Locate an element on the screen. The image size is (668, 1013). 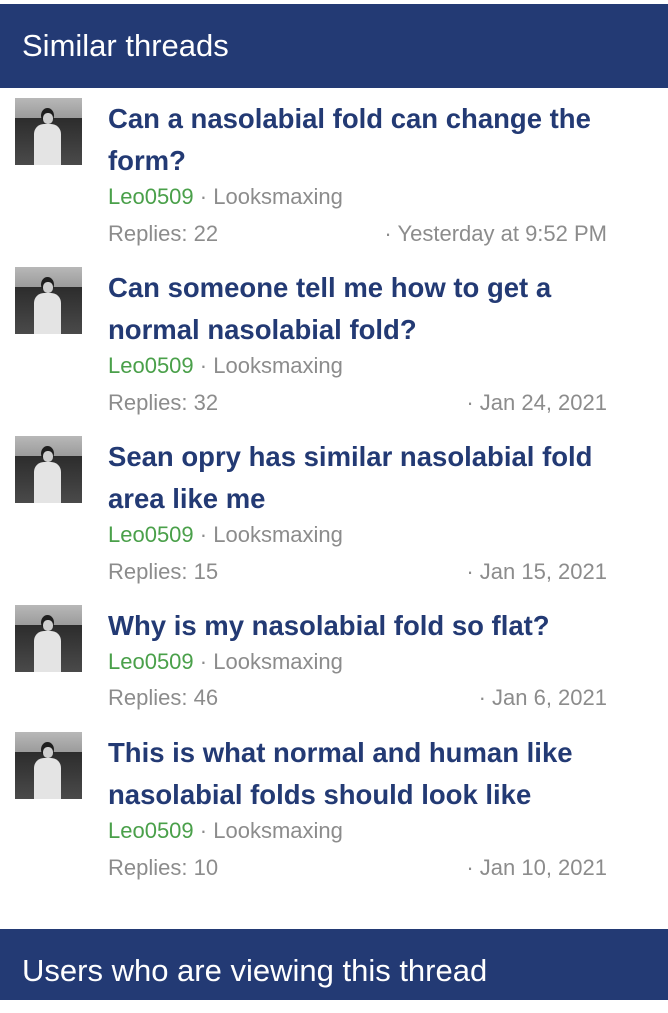
replies-count: Replies: 46 is located at coordinates (163, 697).